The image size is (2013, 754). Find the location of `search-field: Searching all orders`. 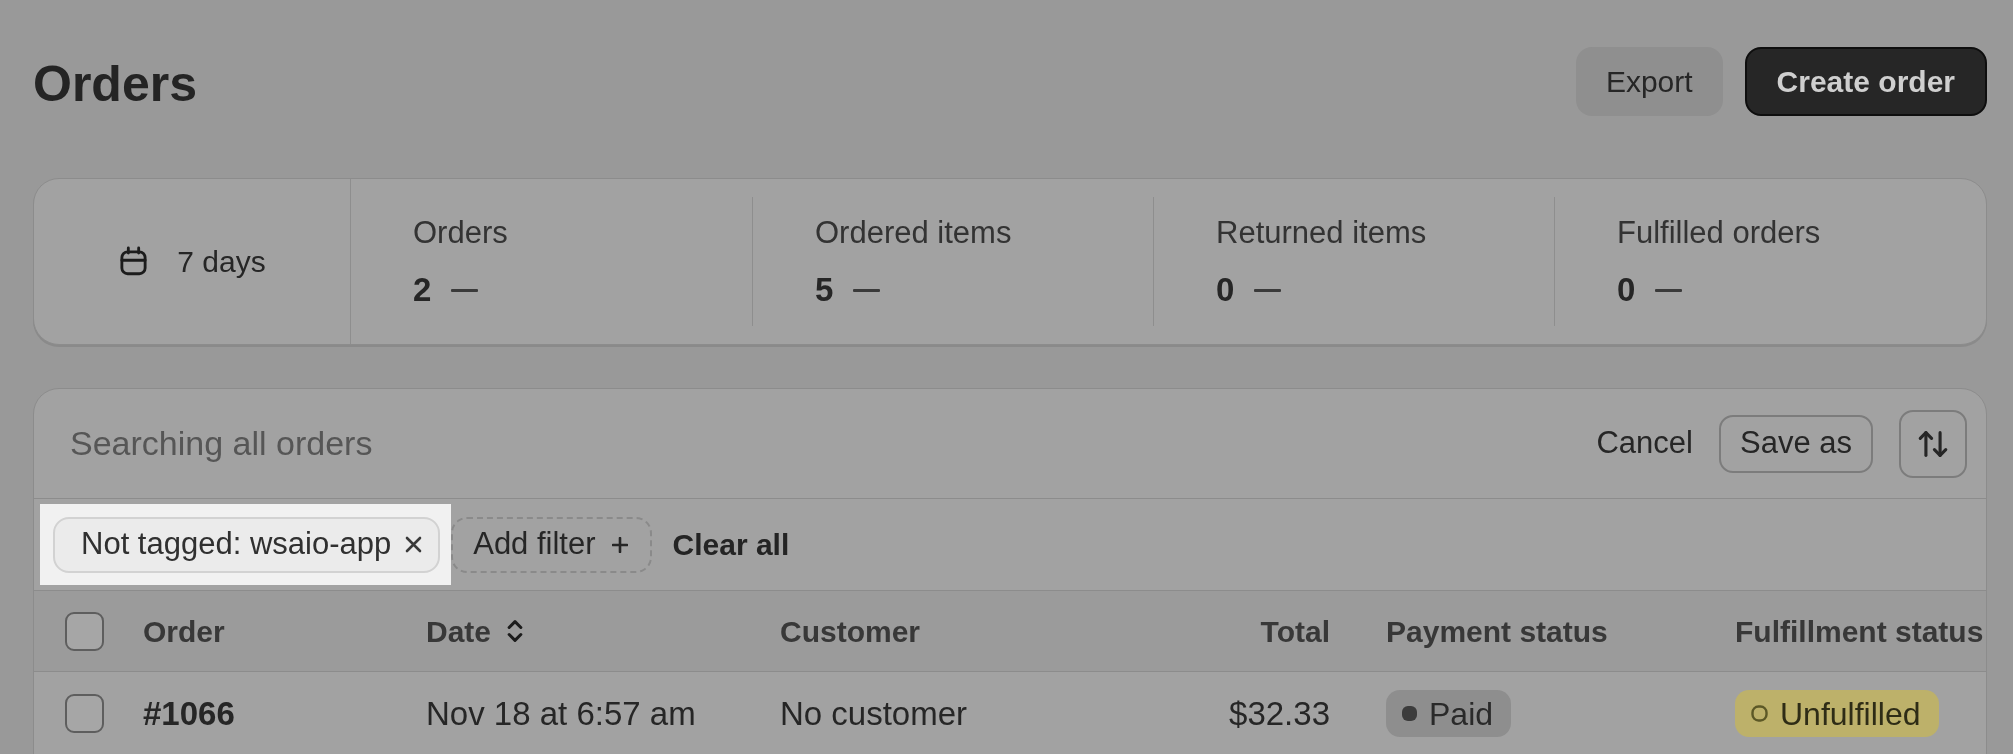

search-field: Searching all orders is located at coordinates (833, 443).